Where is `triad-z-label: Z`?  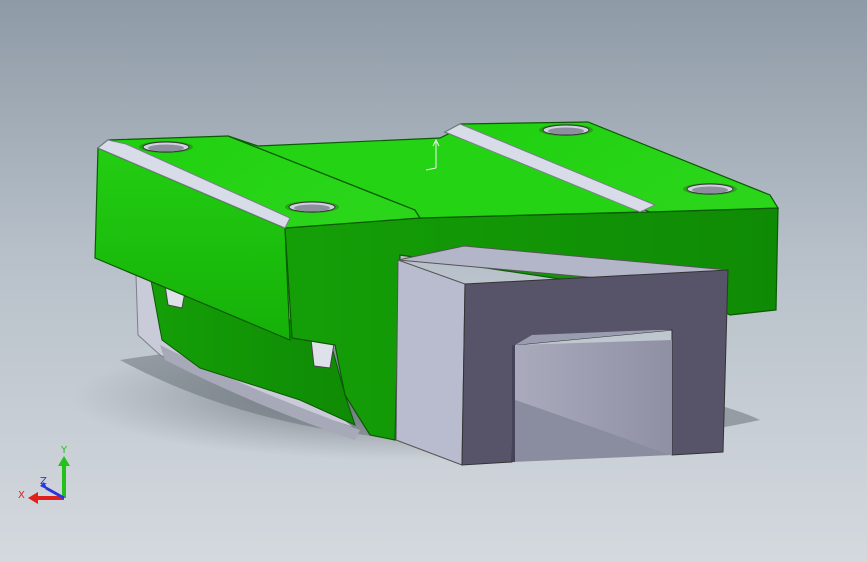
triad-z-label: Z is located at coordinates (43, 481).